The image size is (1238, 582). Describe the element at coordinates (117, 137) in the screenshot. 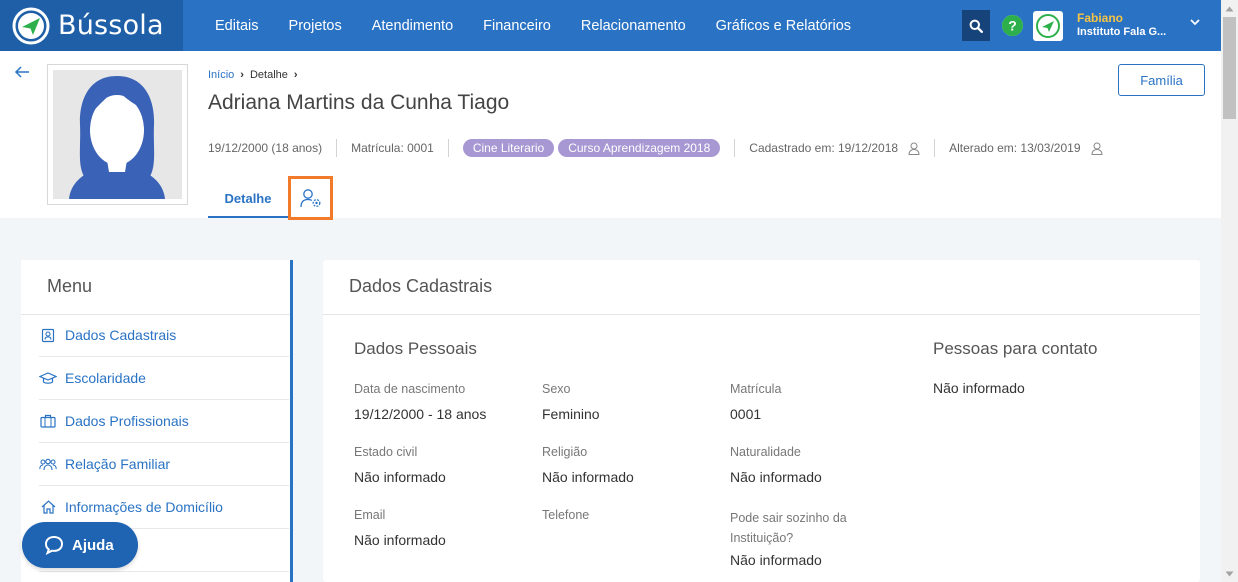

I see `female-avatar-icon` at that location.